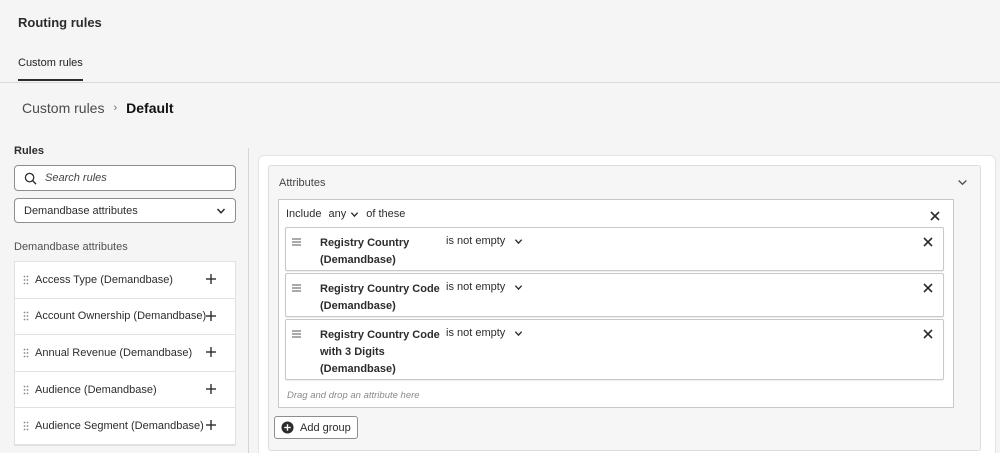 The image size is (1000, 453). What do you see at coordinates (325, 427) in the screenshot?
I see `add-group-label: Add group` at bounding box center [325, 427].